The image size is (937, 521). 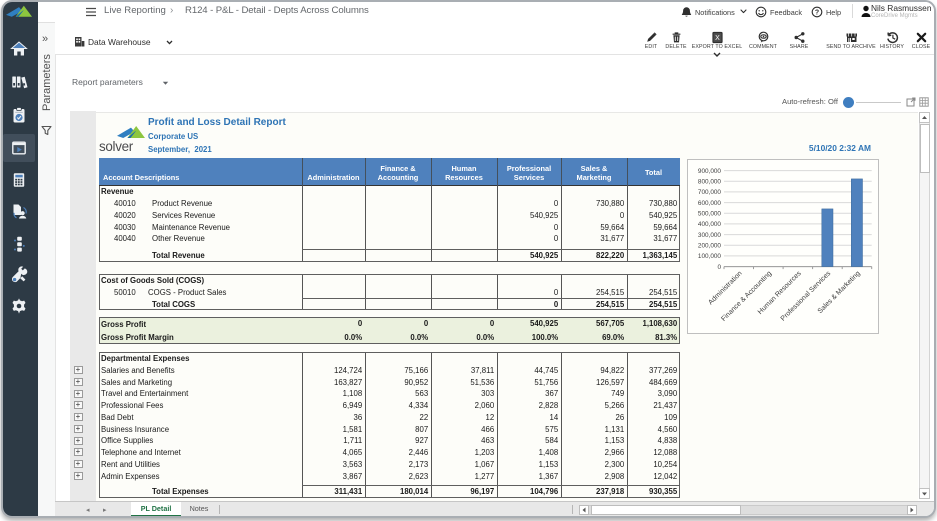 I want to click on svg-text: 100,000, so click(x=710, y=256).